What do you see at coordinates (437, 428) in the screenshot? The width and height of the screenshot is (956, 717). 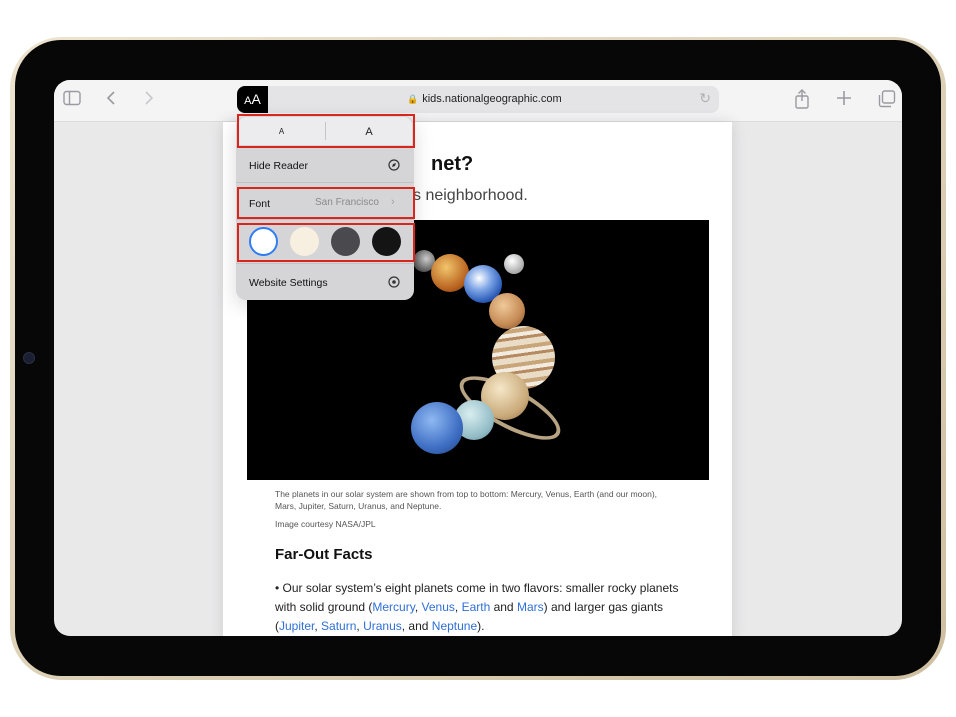 I see `neptune-planet` at bounding box center [437, 428].